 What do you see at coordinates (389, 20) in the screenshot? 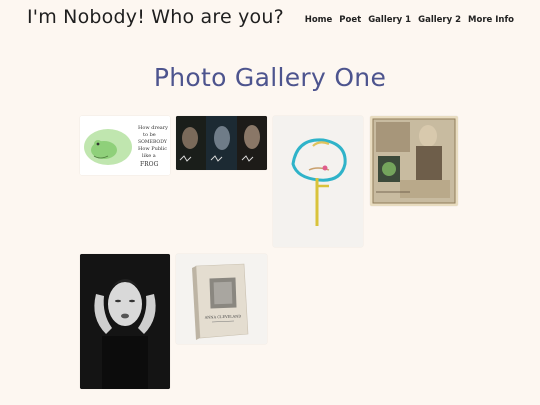
I see `nav-gallery-1: Gallery 1` at bounding box center [389, 20].